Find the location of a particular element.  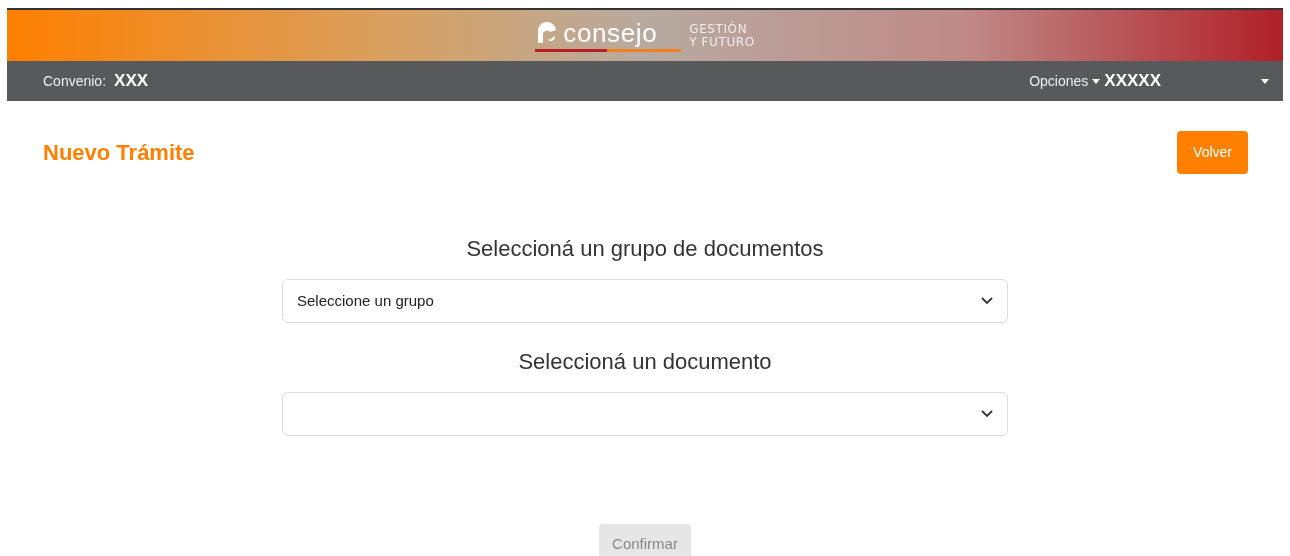

page-title: Nuevo Trámite is located at coordinates (119, 153).